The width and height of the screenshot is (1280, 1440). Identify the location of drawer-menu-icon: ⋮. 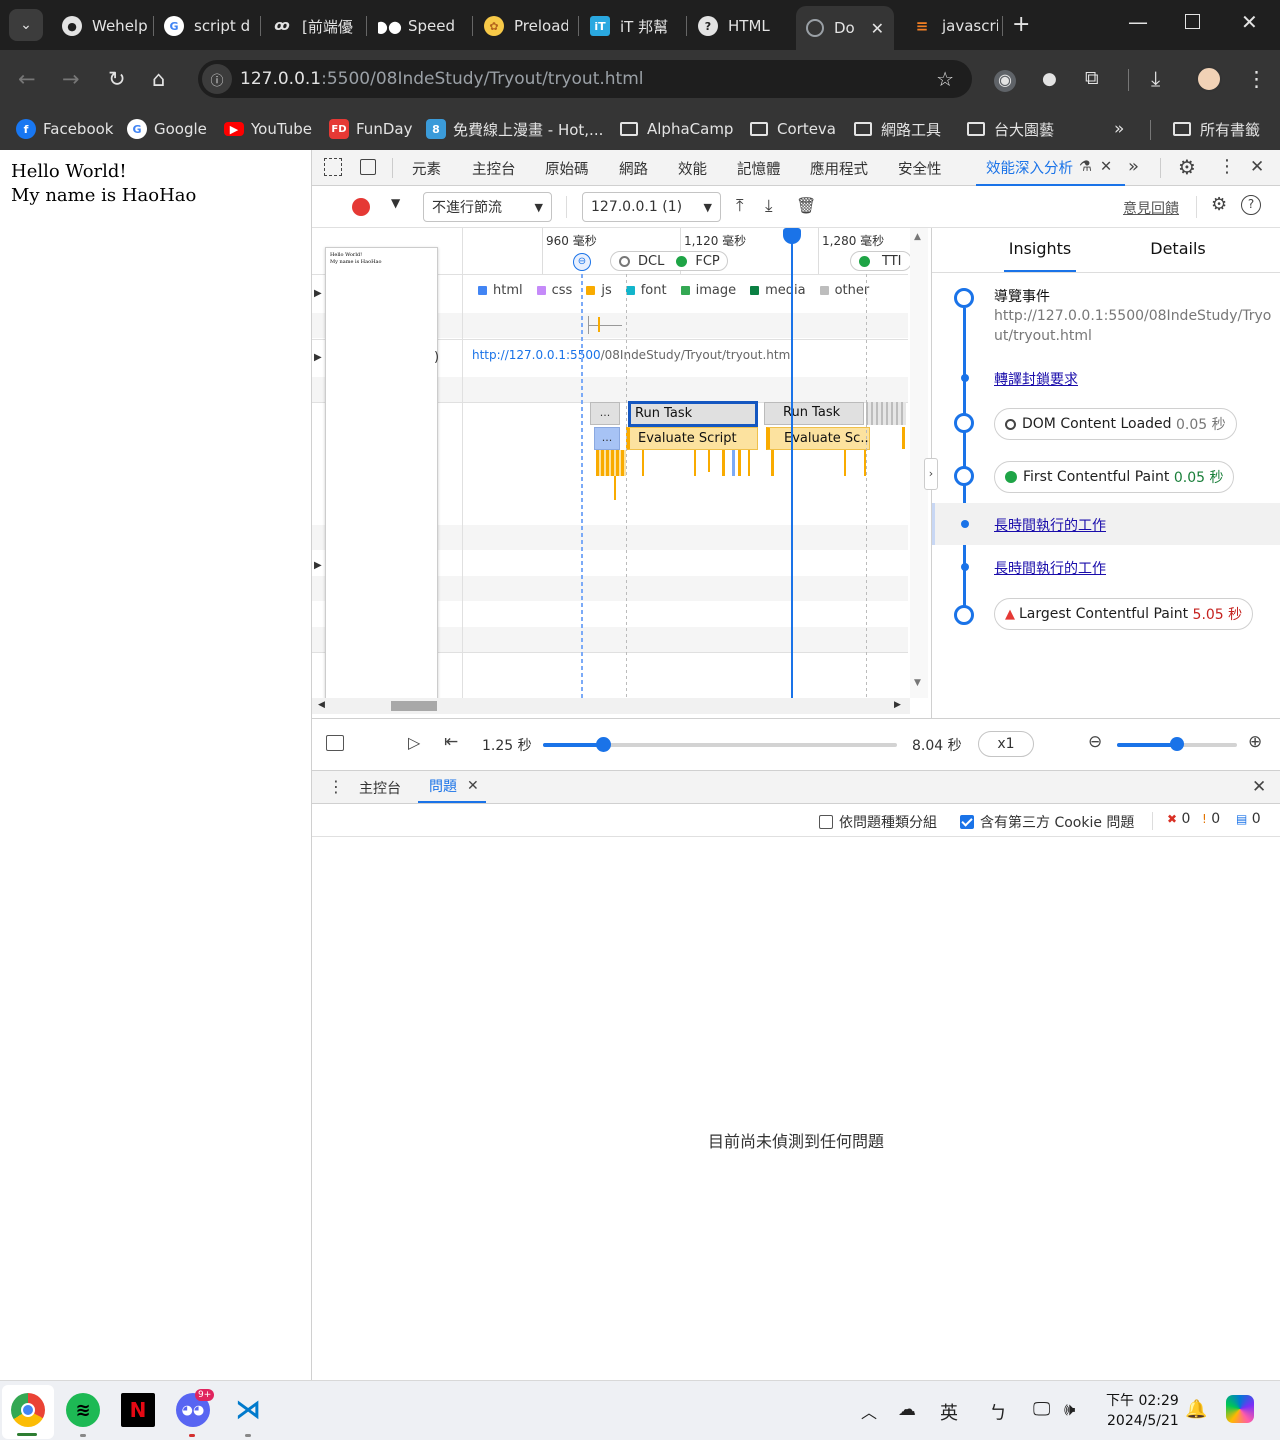
(336, 786).